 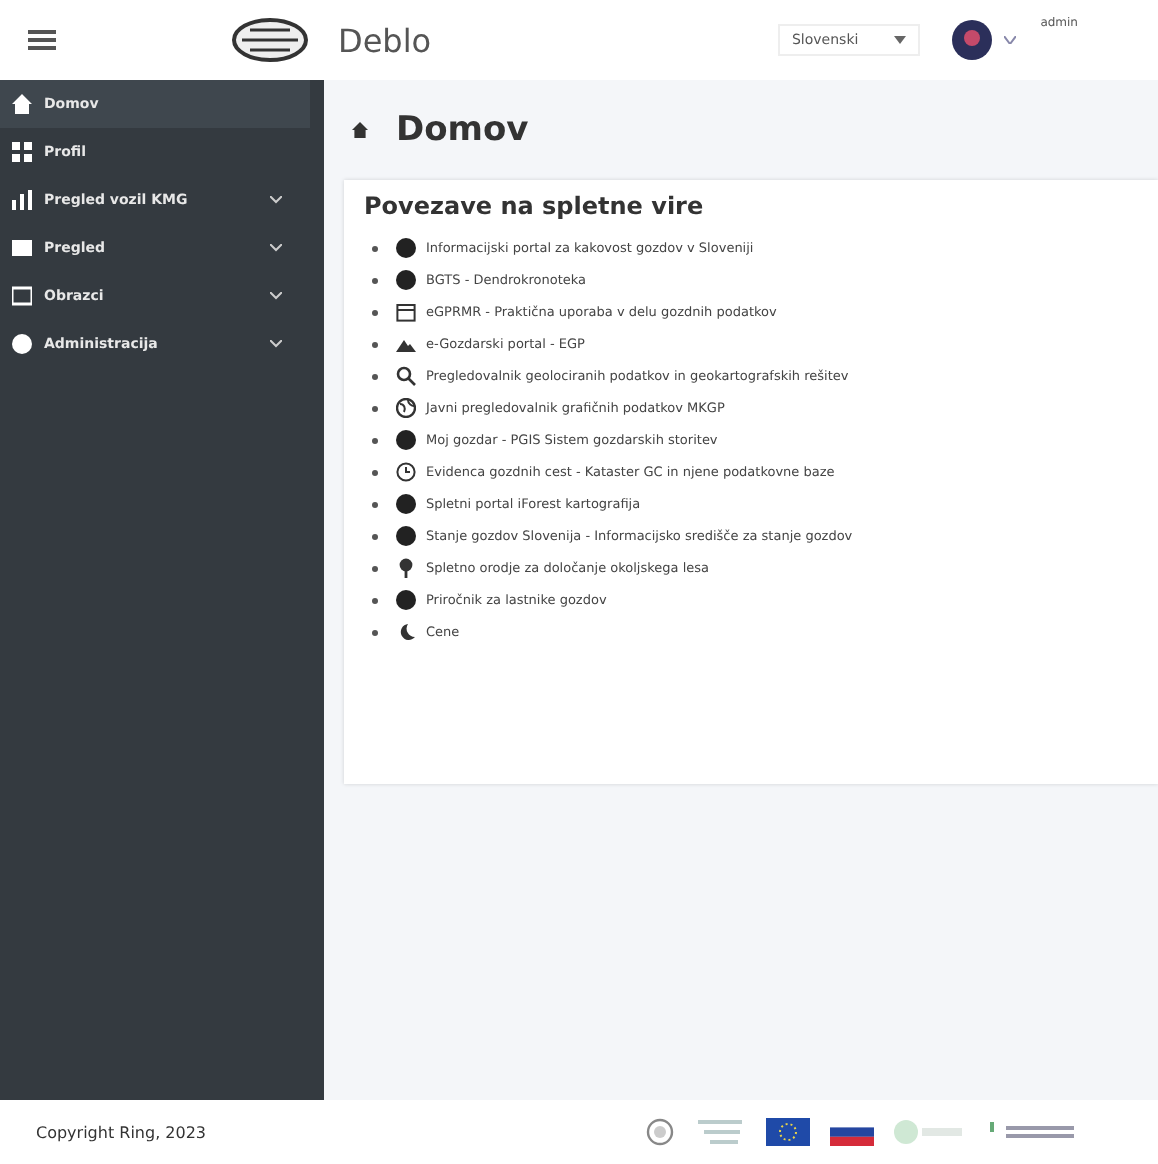 I want to click on copyright-text: Copyright Ring, 2023, so click(x=121, y=1132).